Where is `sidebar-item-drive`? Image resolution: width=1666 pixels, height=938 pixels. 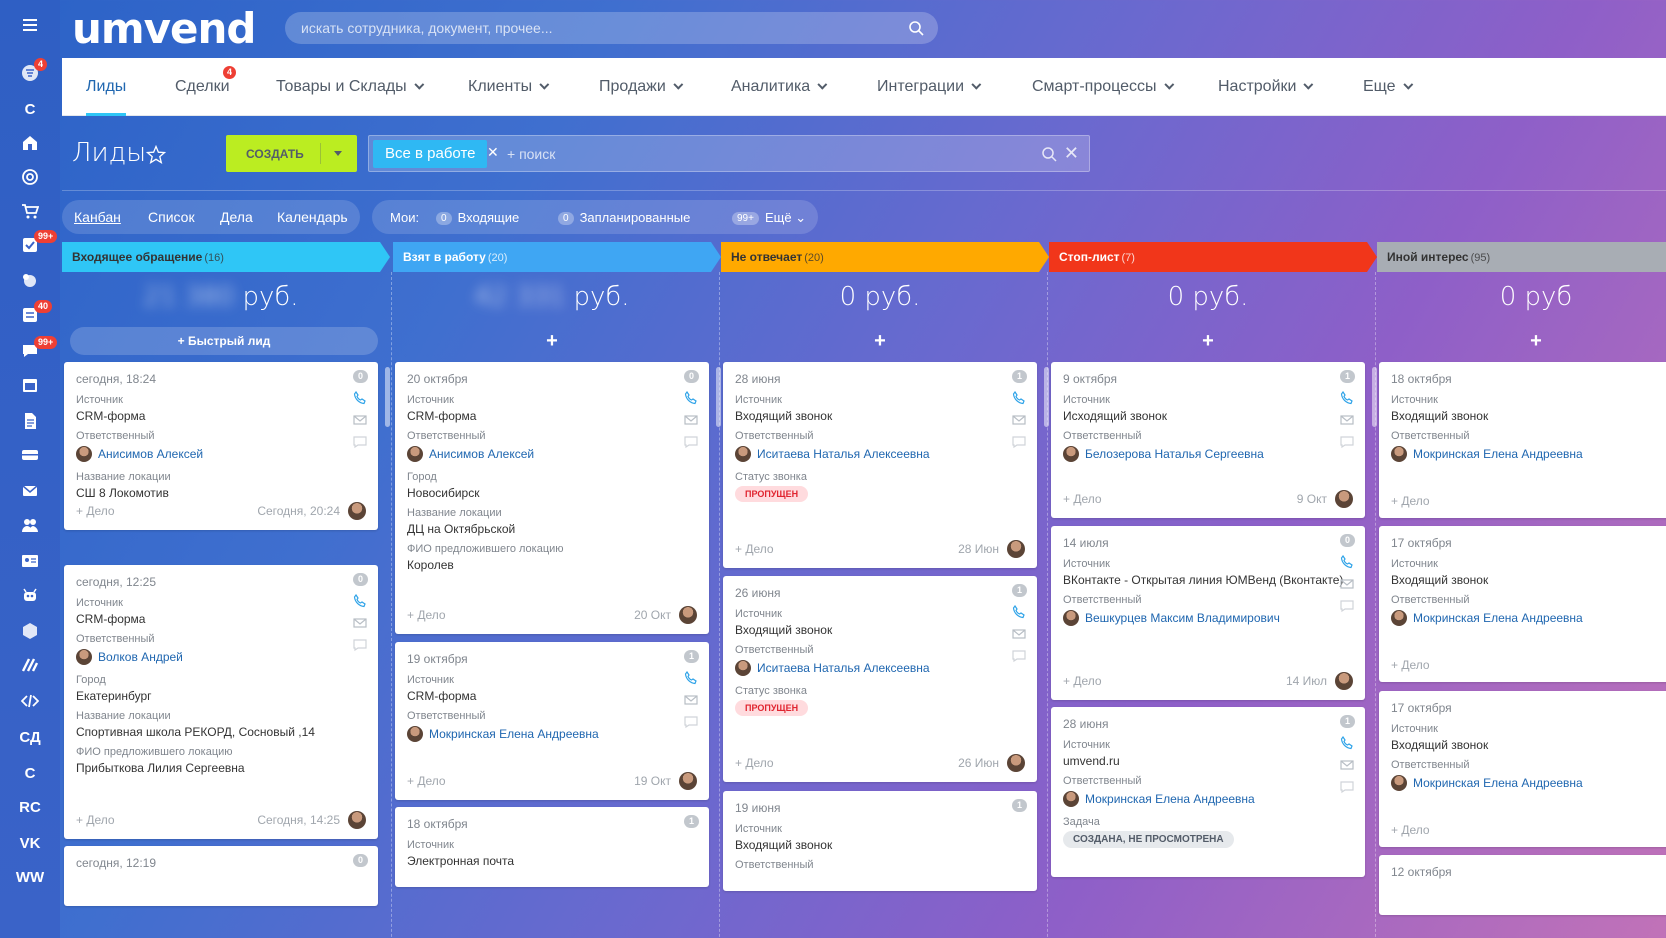
sidebar-item-drive is located at coordinates (30, 457).